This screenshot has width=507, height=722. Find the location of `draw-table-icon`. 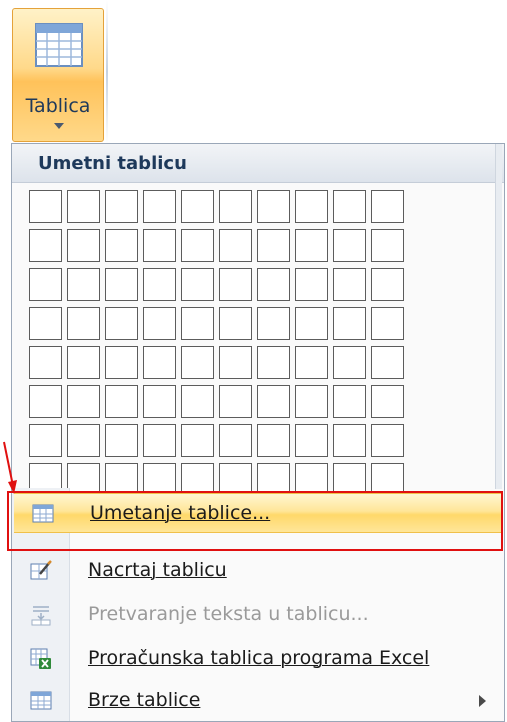

draw-table-icon is located at coordinates (41, 570).